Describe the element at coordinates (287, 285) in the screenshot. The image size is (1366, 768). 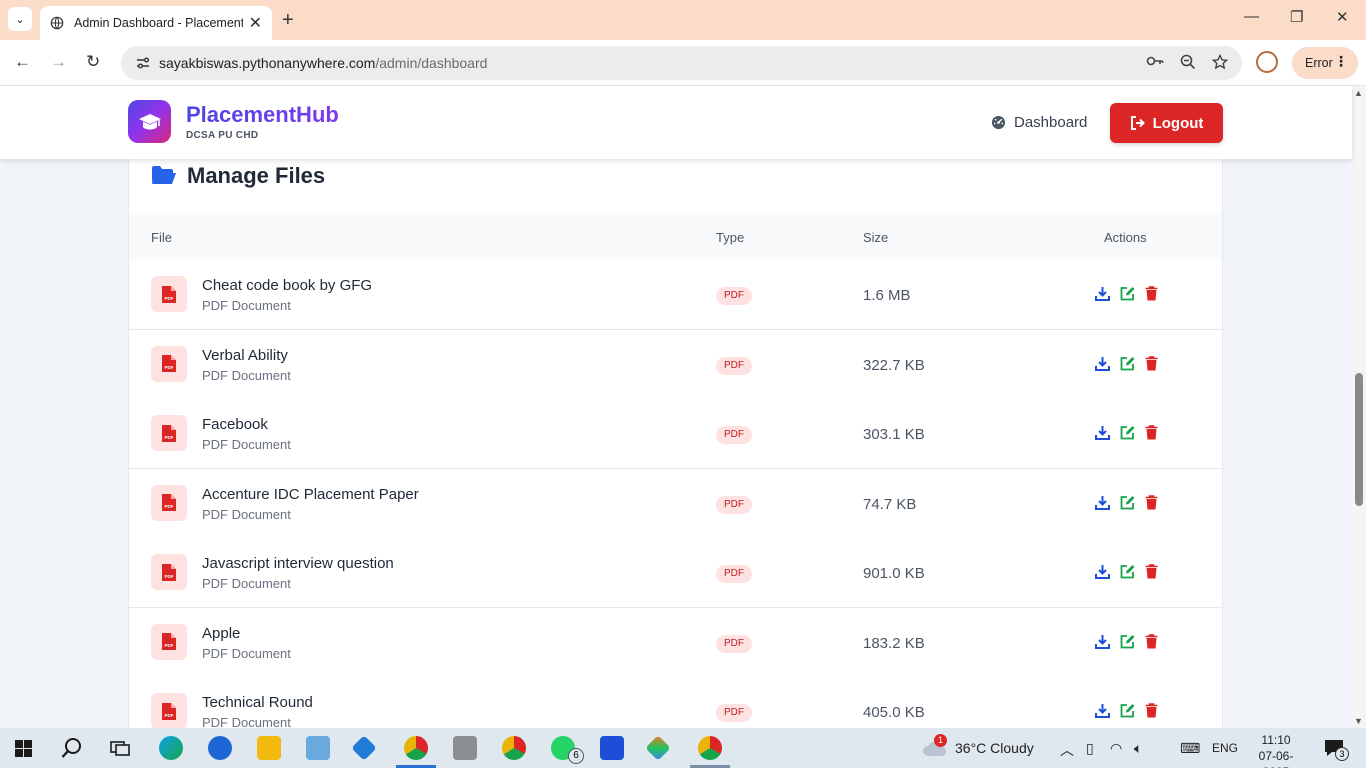
I see `file-name: Cheat code book by GFG` at that location.